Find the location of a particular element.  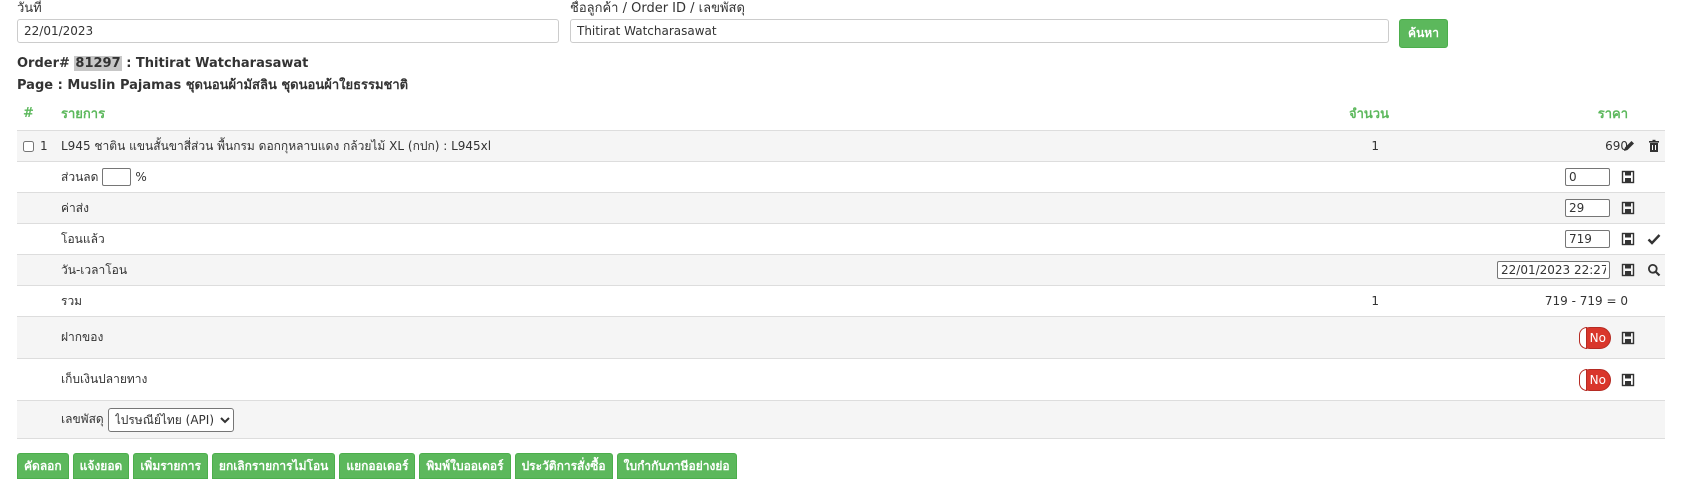

discount-input is located at coordinates (1587, 177).